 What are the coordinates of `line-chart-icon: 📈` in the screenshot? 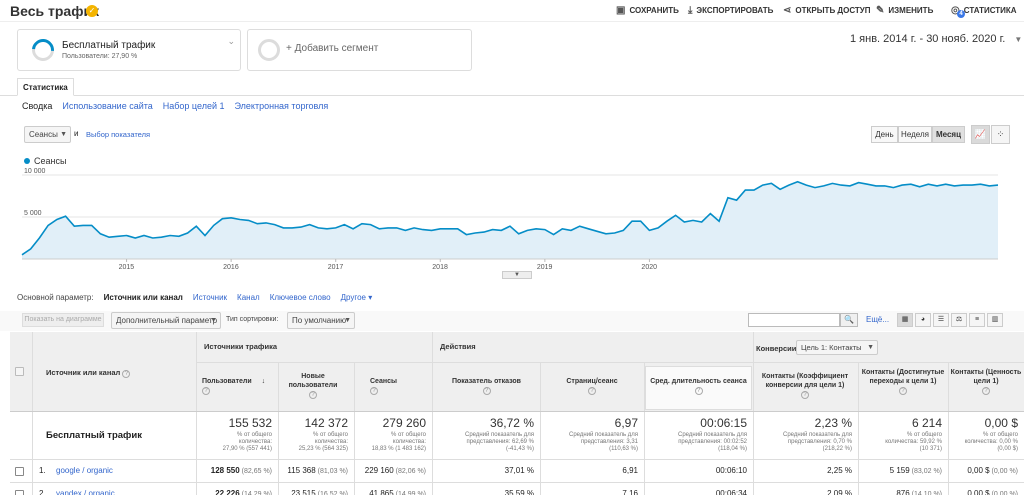 It's located at (980, 134).